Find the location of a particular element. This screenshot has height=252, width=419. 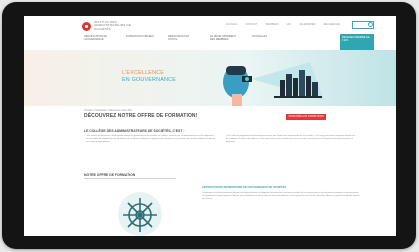

main-nav-item-formations: FORMATIONS CIBLÉES is located at coordinates (140, 38).